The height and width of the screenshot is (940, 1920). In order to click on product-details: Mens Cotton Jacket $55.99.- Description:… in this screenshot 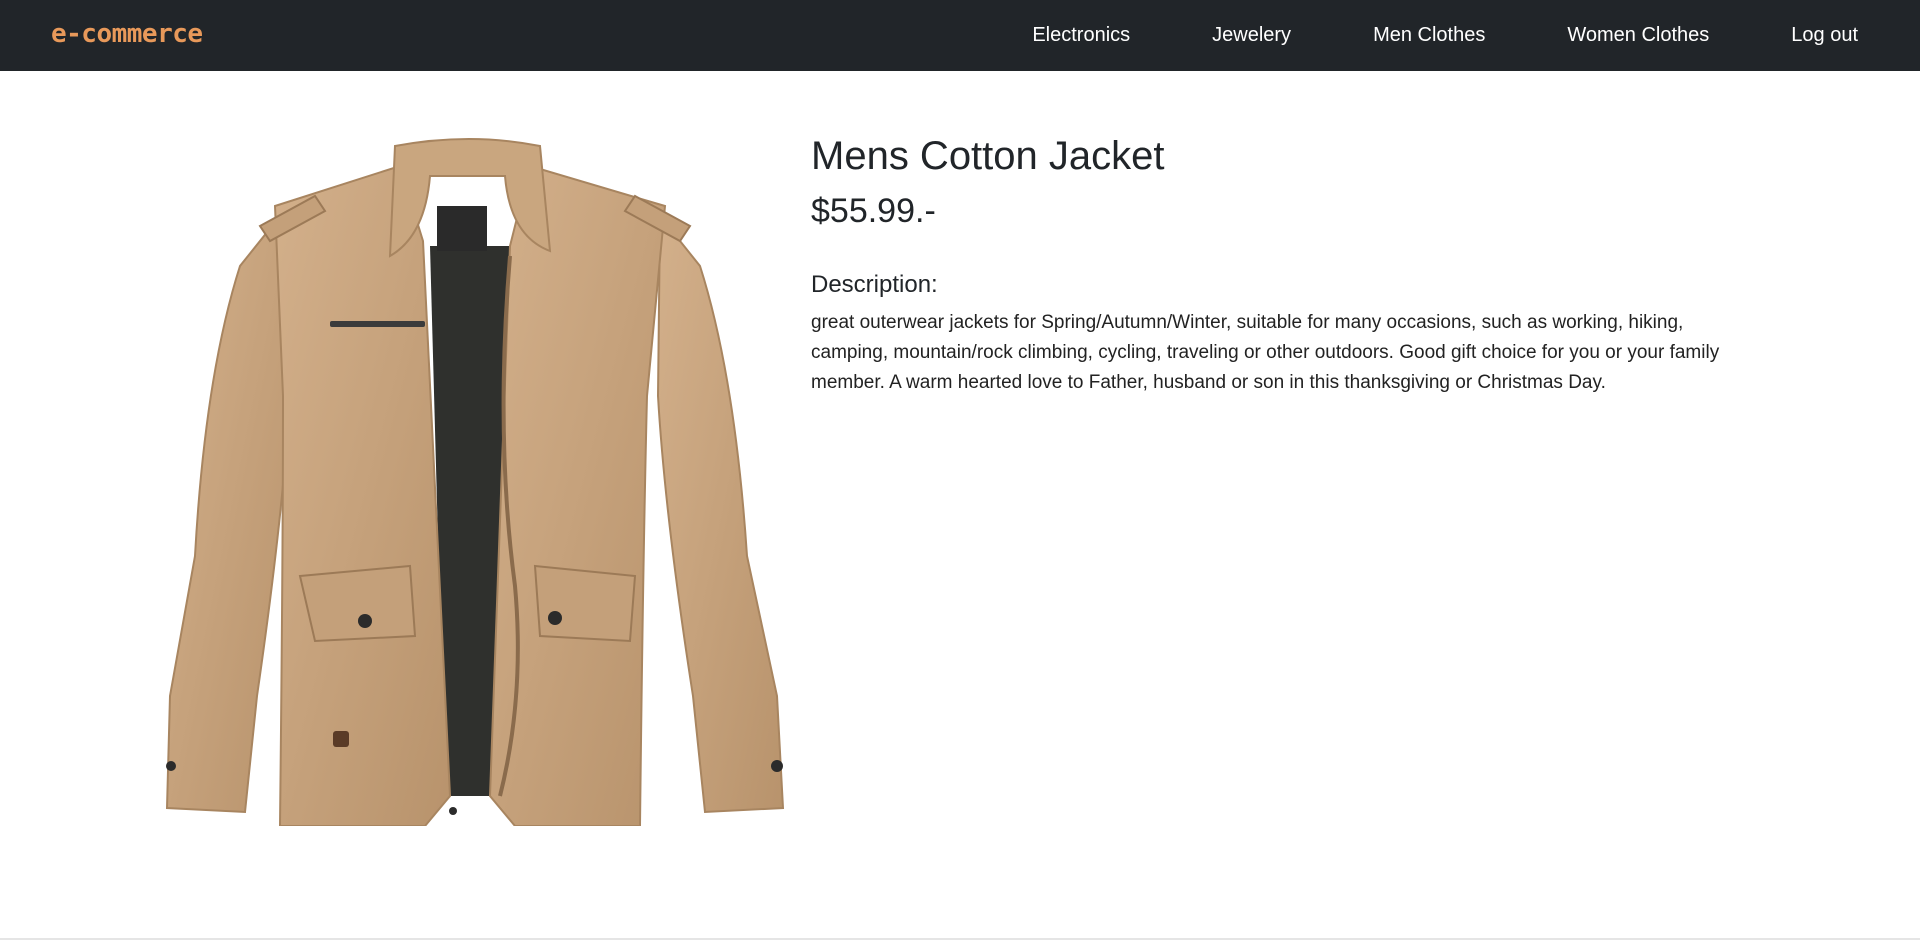, I will do `click(1286, 265)`.